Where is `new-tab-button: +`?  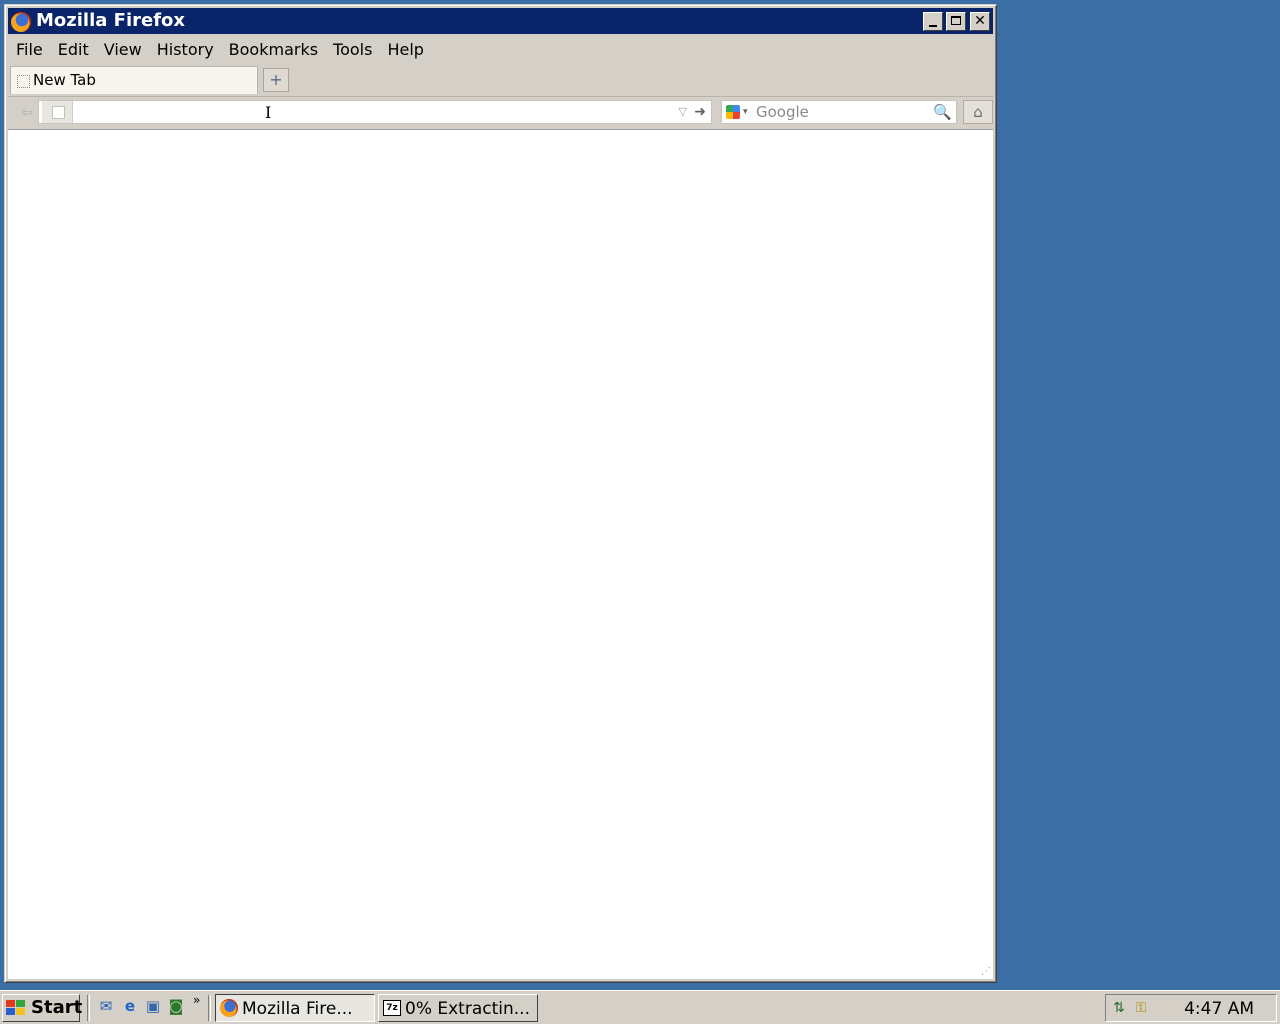
new-tab-button: + is located at coordinates (276, 80).